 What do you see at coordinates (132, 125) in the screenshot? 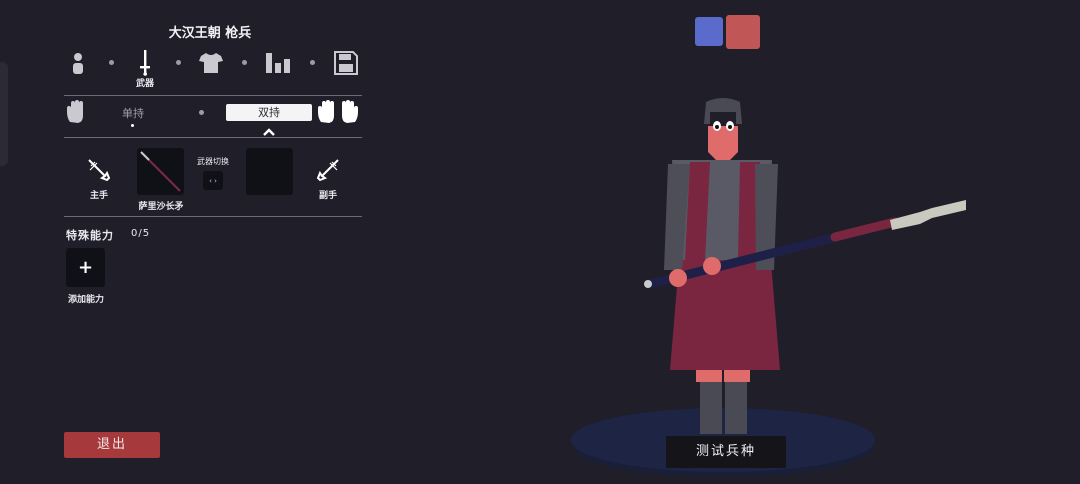
I see `selection-dot` at bounding box center [132, 125].